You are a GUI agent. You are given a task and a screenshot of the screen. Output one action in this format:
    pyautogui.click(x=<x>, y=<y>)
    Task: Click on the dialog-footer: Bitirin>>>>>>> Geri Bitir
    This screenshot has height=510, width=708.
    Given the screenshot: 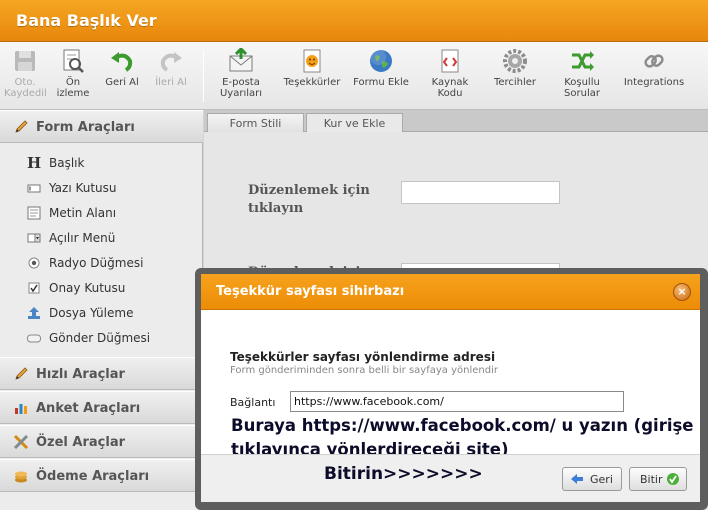 What is the action you would take?
    pyautogui.click(x=450, y=478)
    